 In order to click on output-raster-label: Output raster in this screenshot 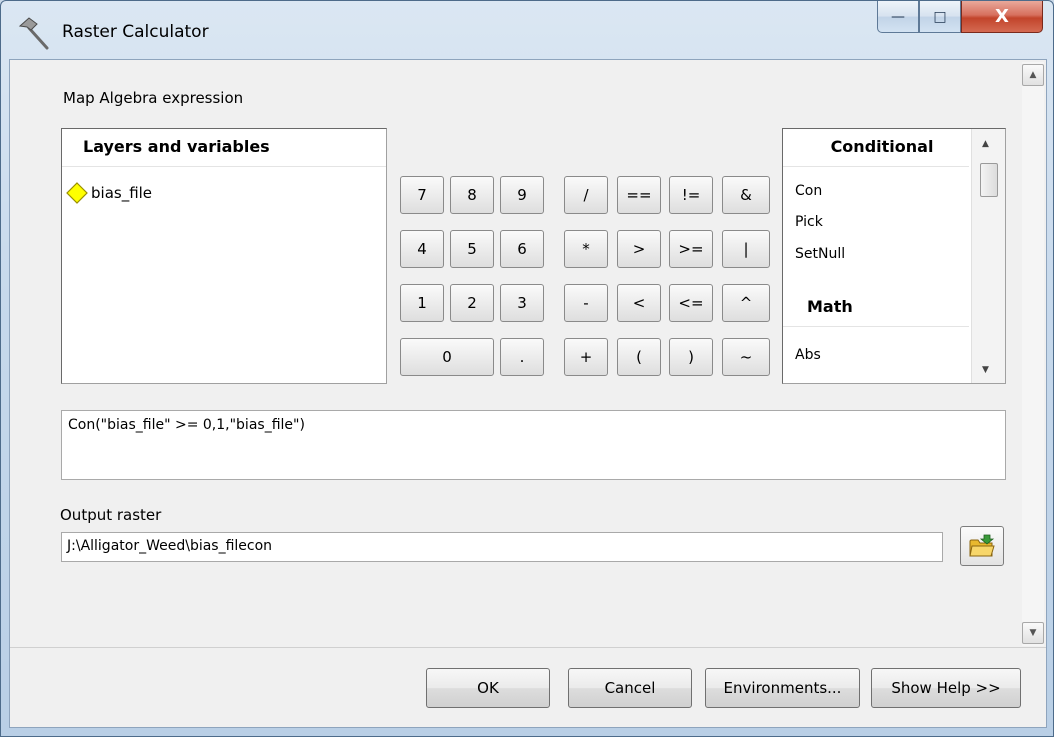, I will do `click(111, 515)`.